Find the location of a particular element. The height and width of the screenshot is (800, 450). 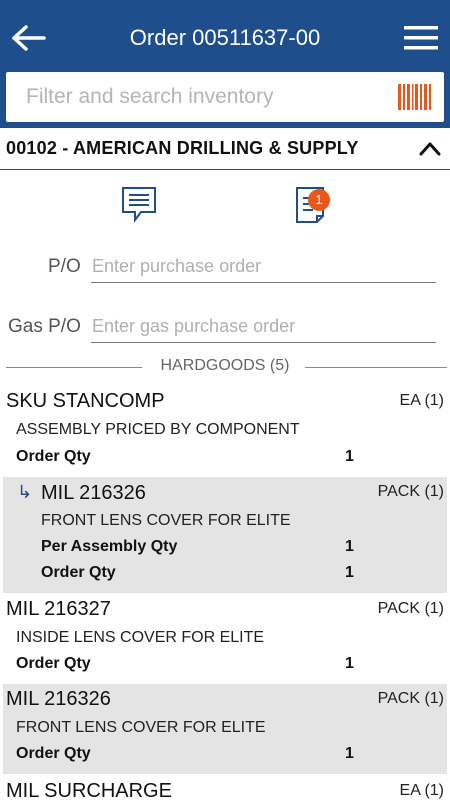

po-label: P/O is located at coordinates (64, 266).